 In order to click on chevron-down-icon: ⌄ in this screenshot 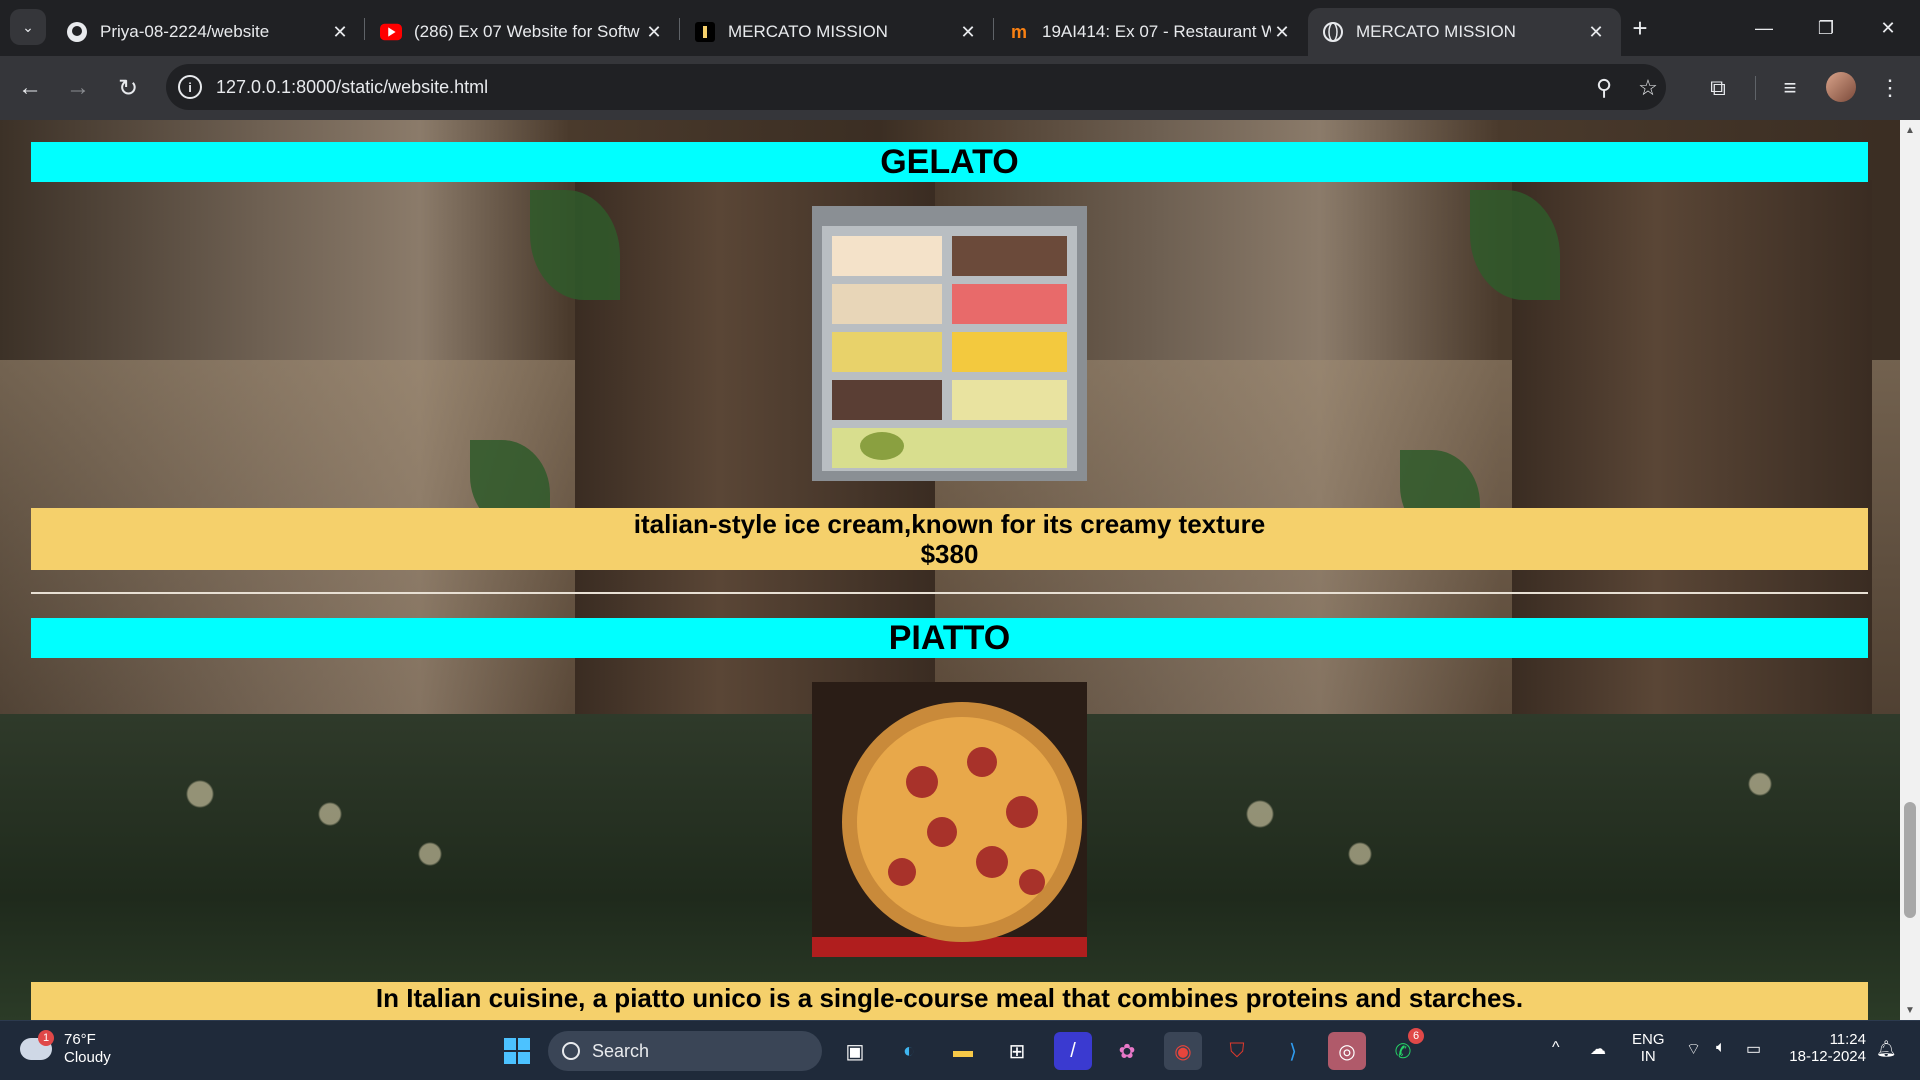, I will do `click(28, 26)`.